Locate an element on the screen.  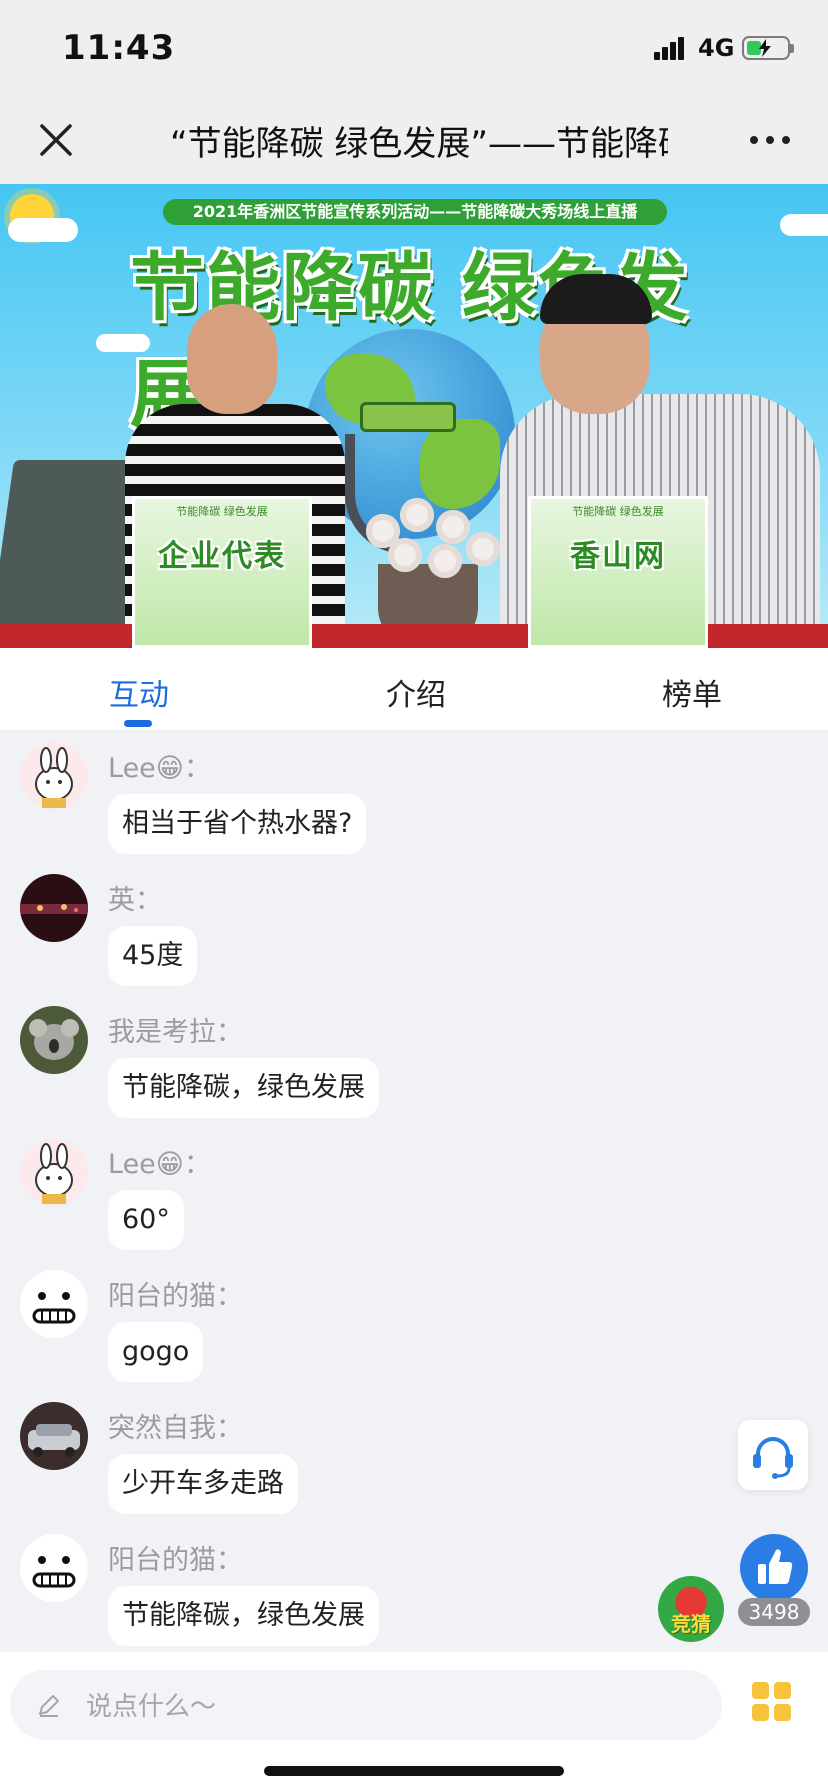
tab-introduction: 介绍 is located at coordinates (416, 692).